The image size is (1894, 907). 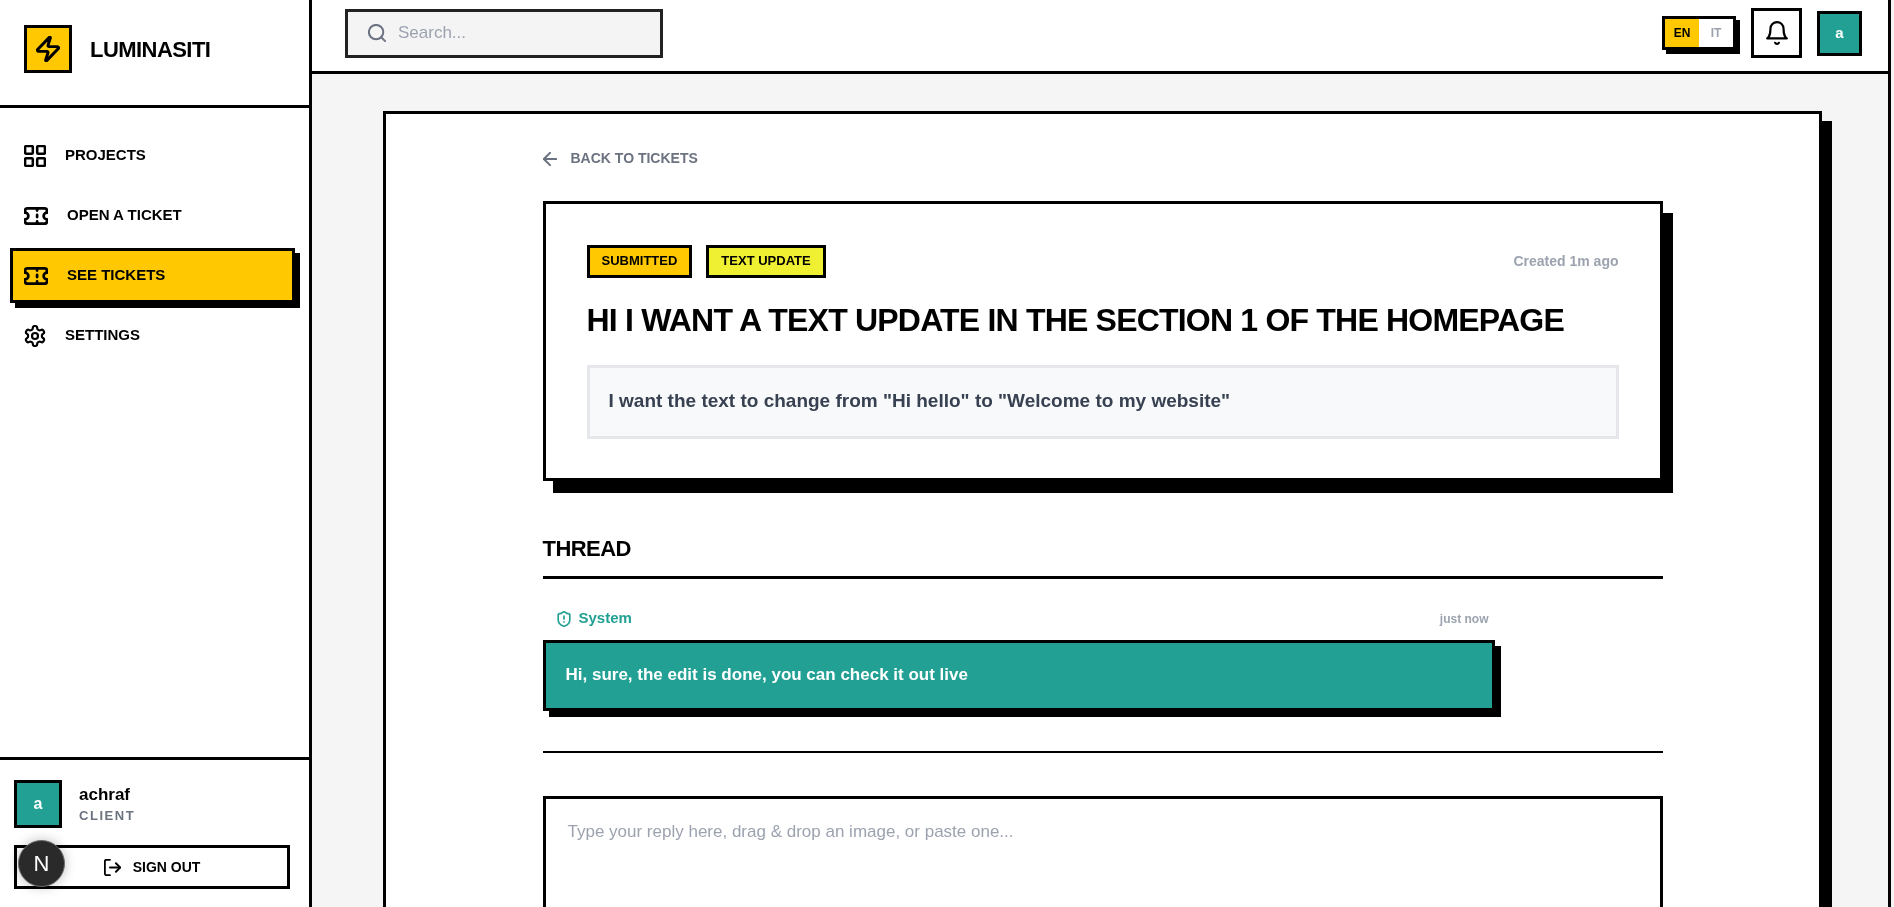 I want to click on sidebar-item: PROJECTS, so click(x=152, y=155).